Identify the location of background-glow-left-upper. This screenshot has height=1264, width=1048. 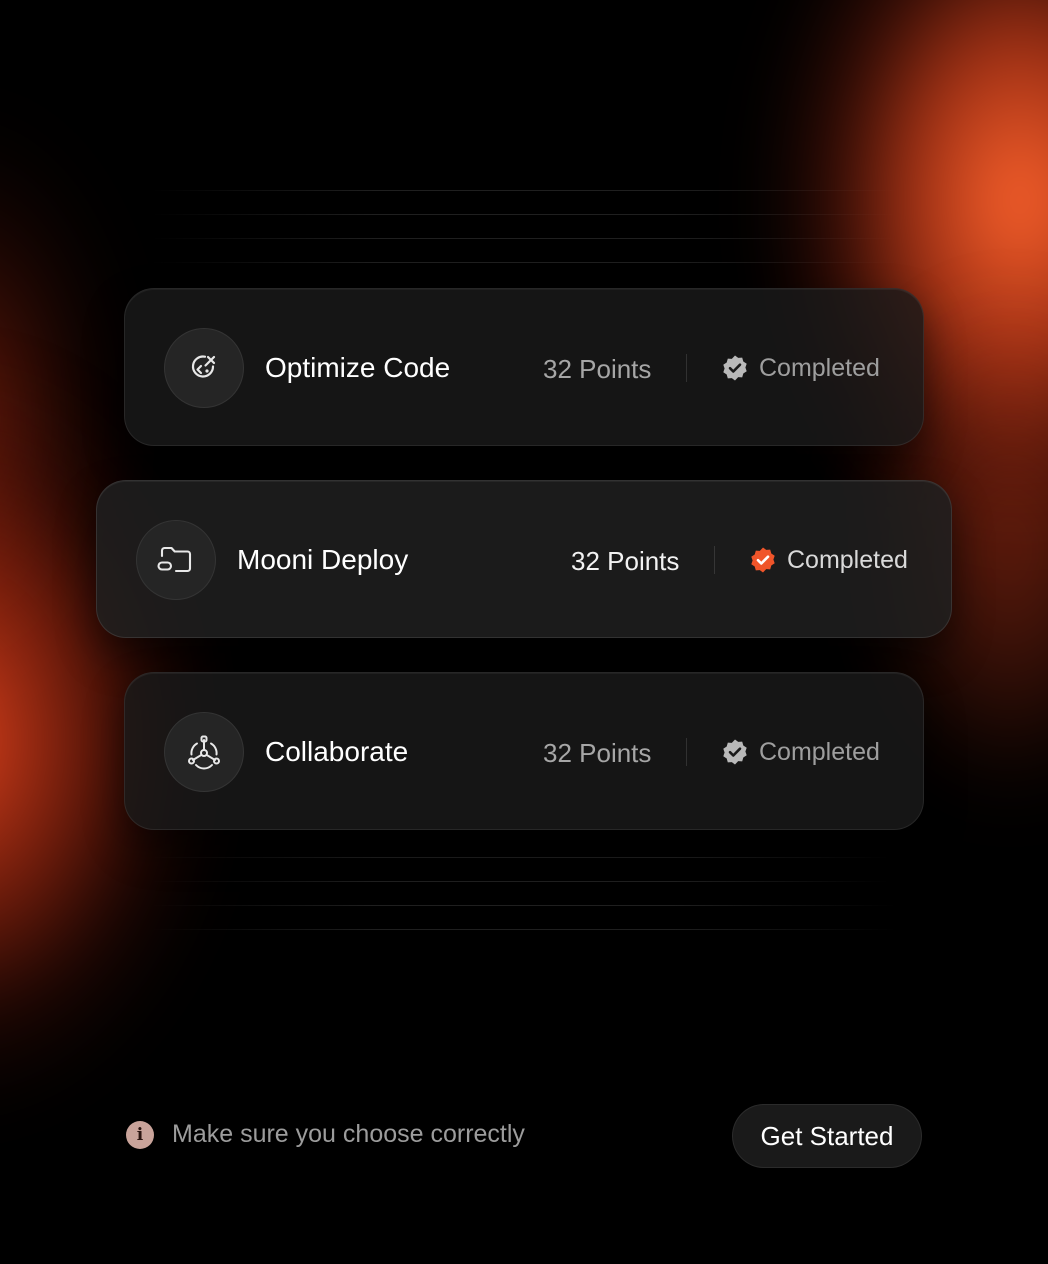
(60, 420).